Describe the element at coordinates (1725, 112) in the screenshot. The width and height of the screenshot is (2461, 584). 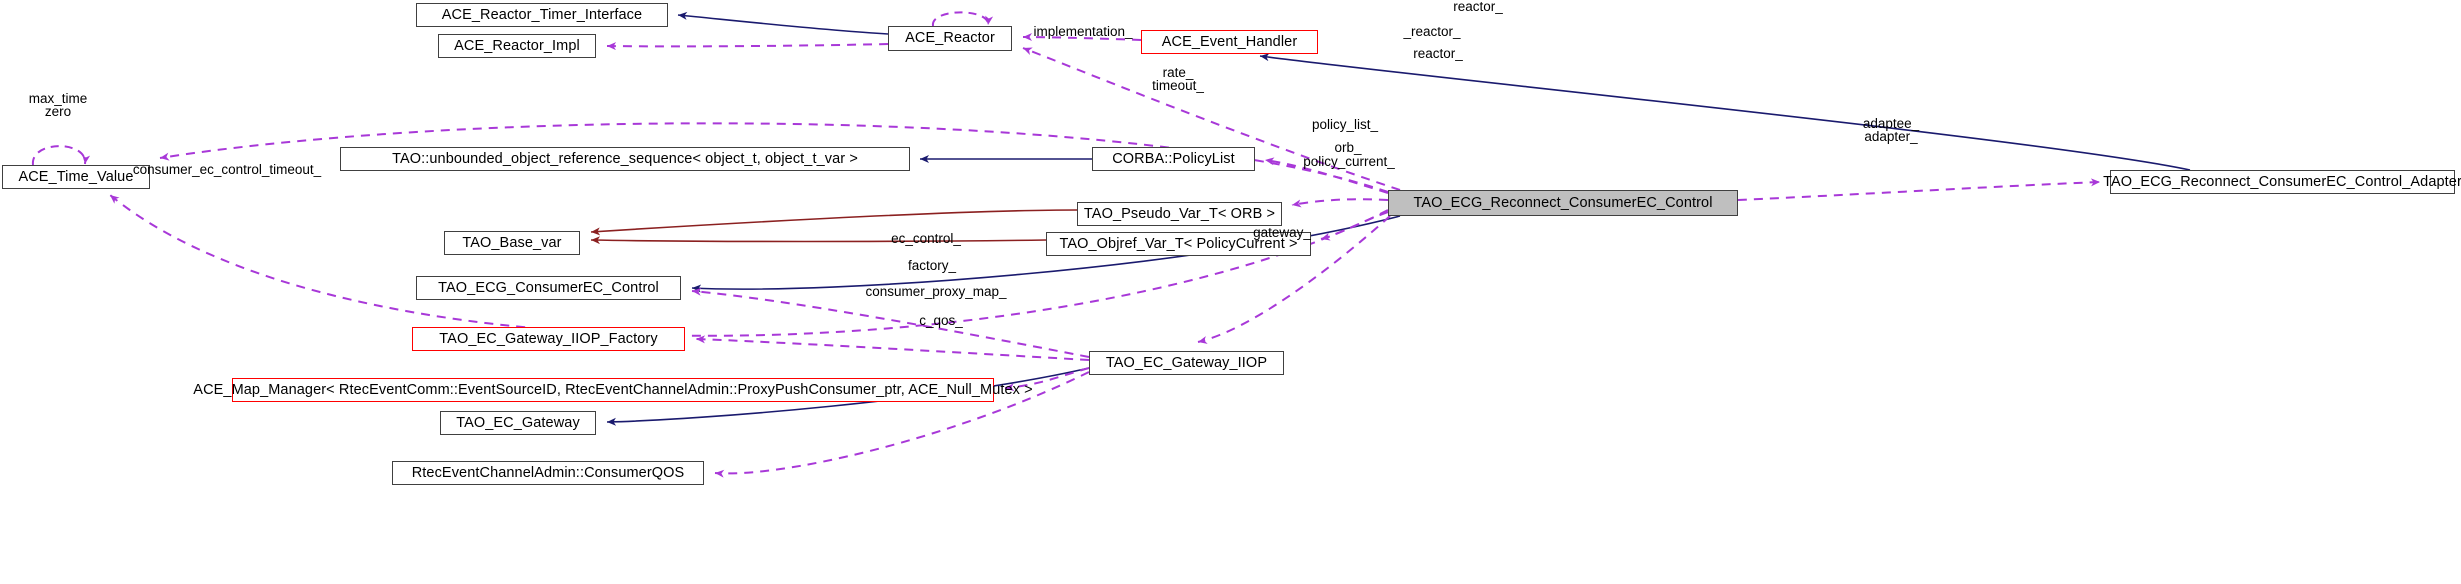
I see `edge-inheritance-adapter-event-handler` at that location.